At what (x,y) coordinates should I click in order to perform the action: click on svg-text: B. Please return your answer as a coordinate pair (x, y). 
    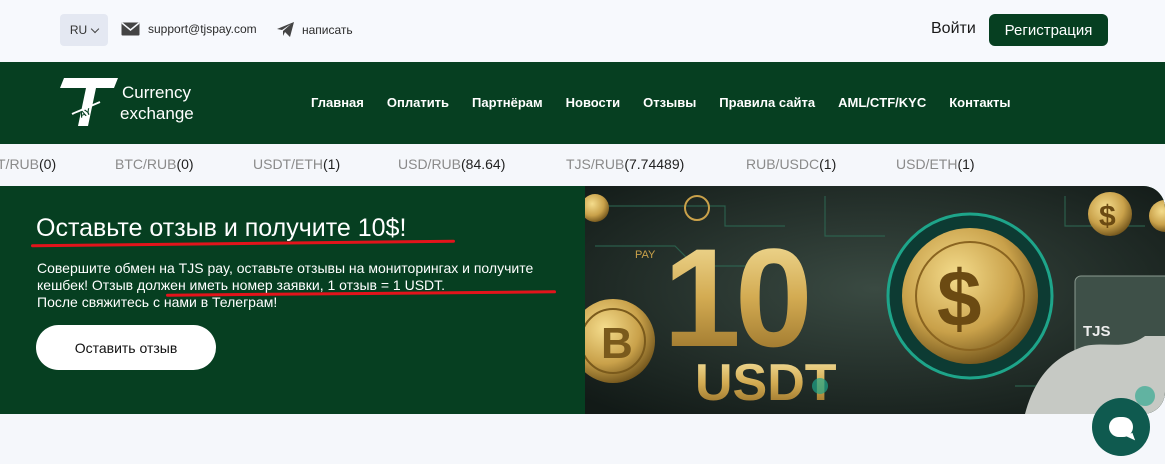
    Looking at the image, I should click on (617, 343).